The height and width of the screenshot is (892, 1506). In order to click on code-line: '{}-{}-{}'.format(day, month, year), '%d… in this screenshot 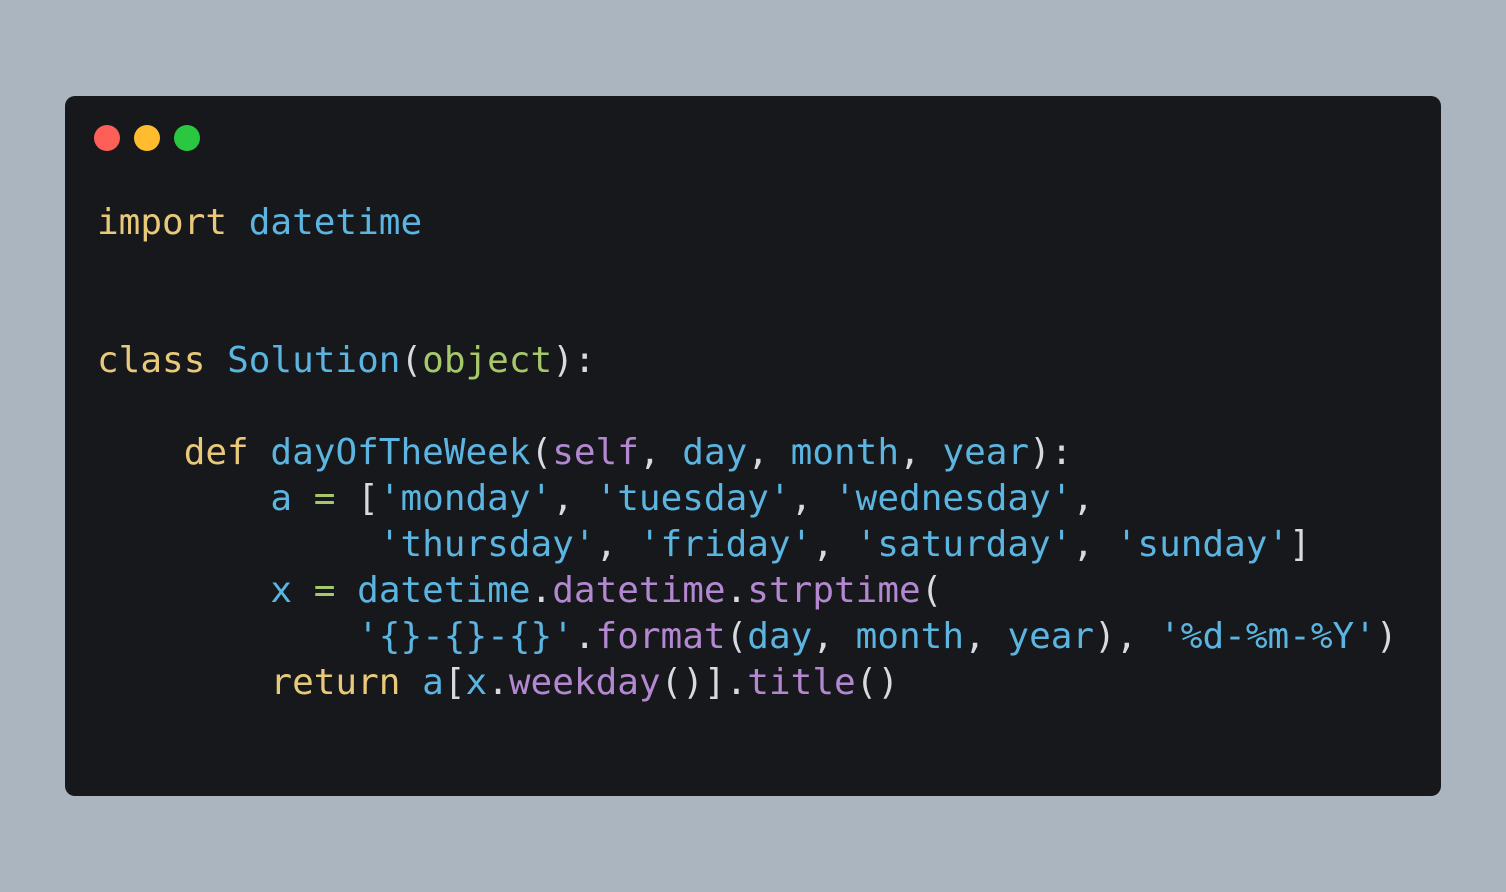, I will do `click(747, 637)`.